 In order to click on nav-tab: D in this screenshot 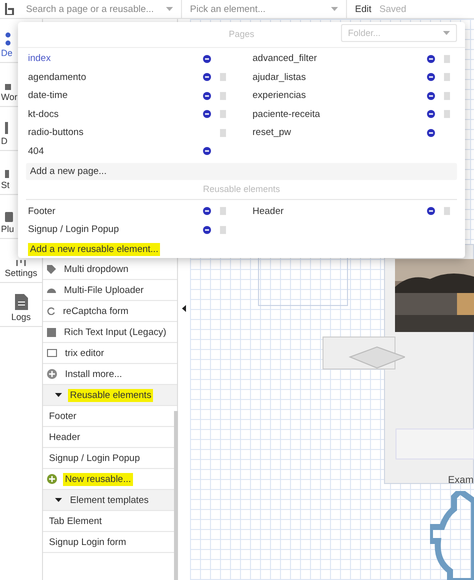, I will do `click(4, 141)`.